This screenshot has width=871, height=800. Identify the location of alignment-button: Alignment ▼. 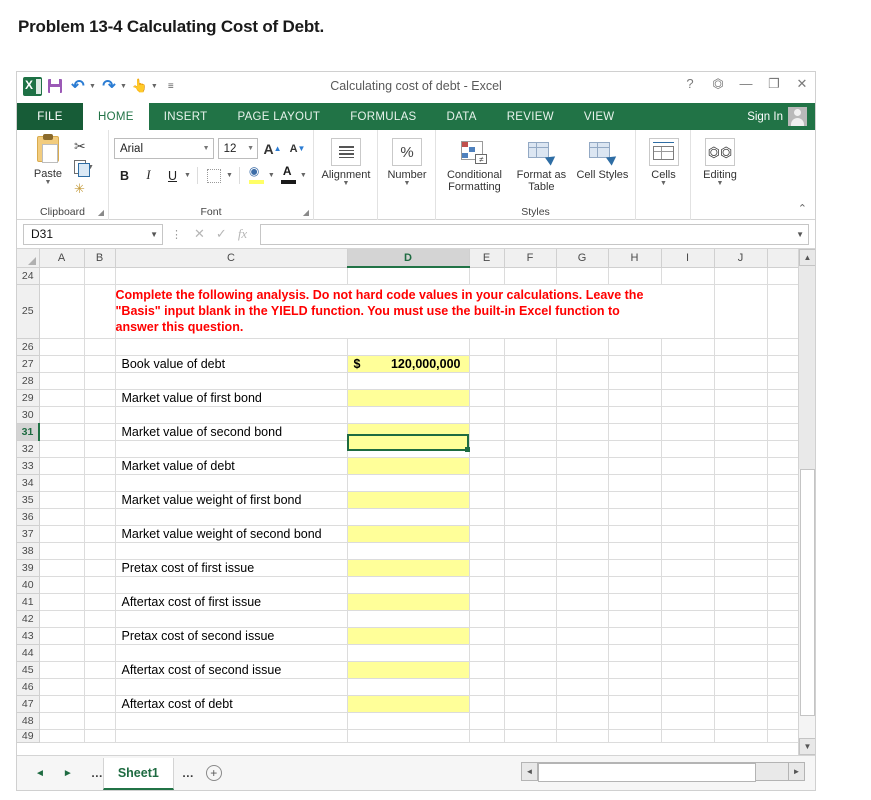
(346, 160).